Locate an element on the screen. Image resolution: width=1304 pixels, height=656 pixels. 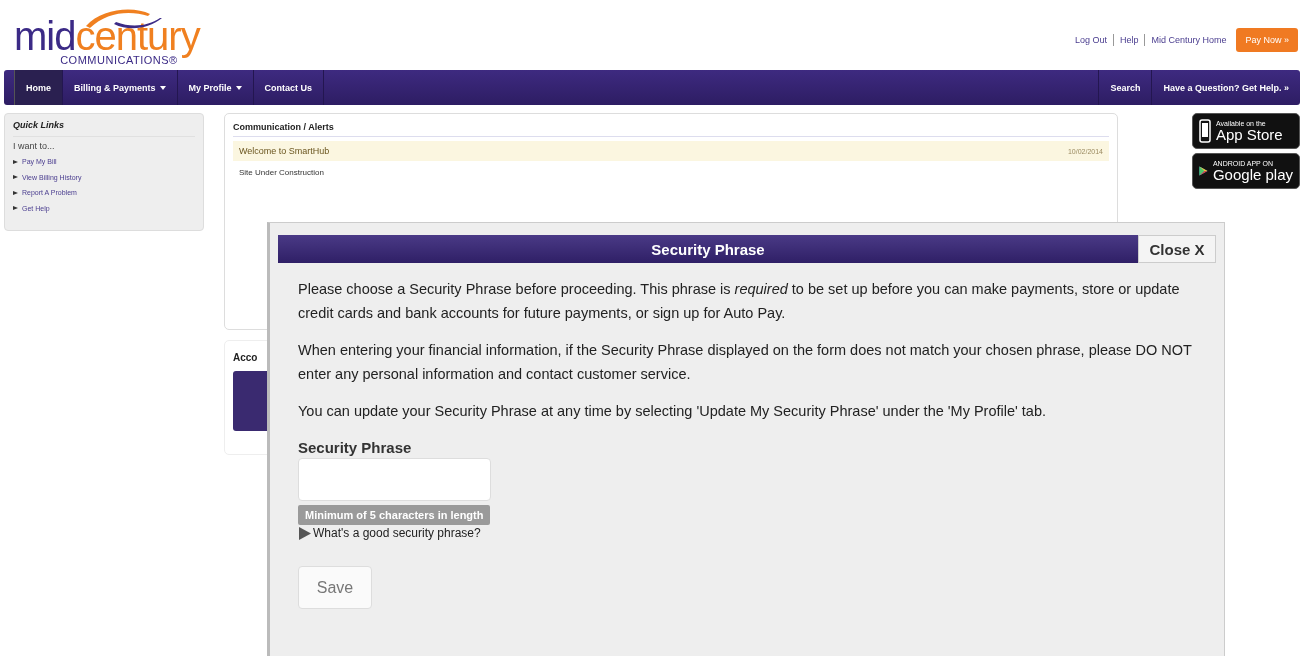
save-button: Save is located at coordinates (335, 587).